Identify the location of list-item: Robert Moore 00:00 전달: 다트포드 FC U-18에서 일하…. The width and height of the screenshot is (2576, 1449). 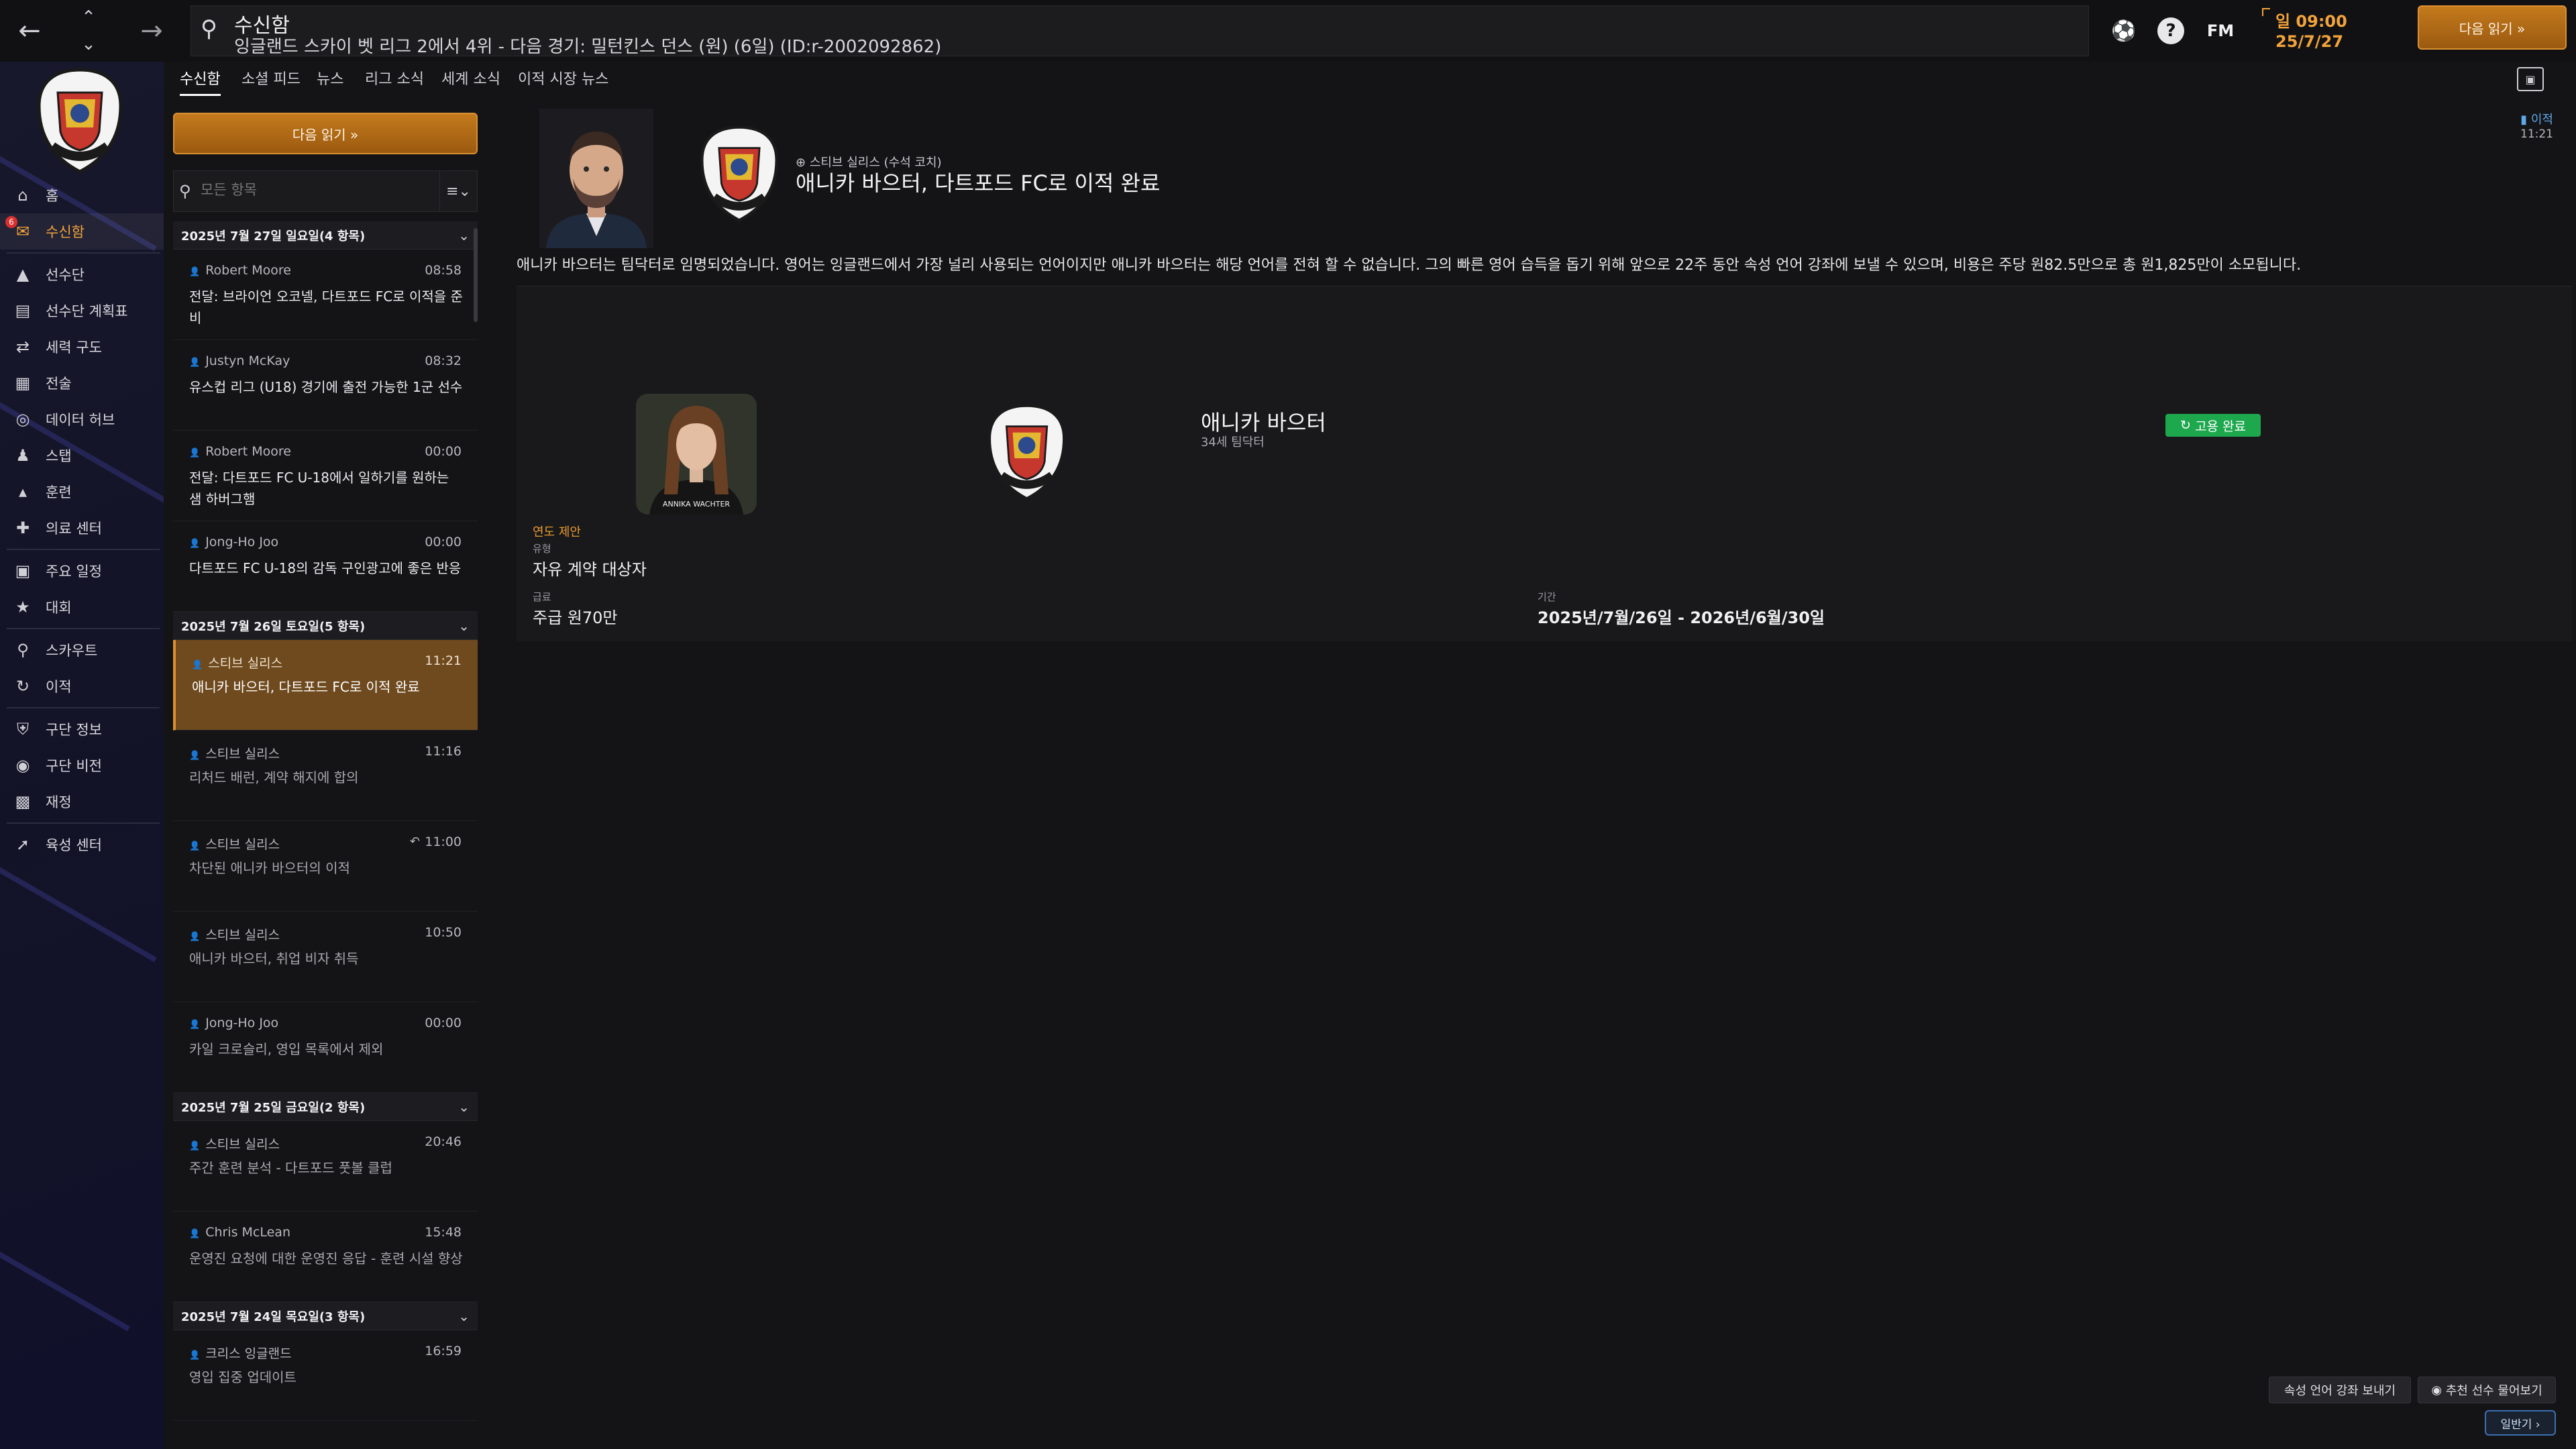
(325, 476).